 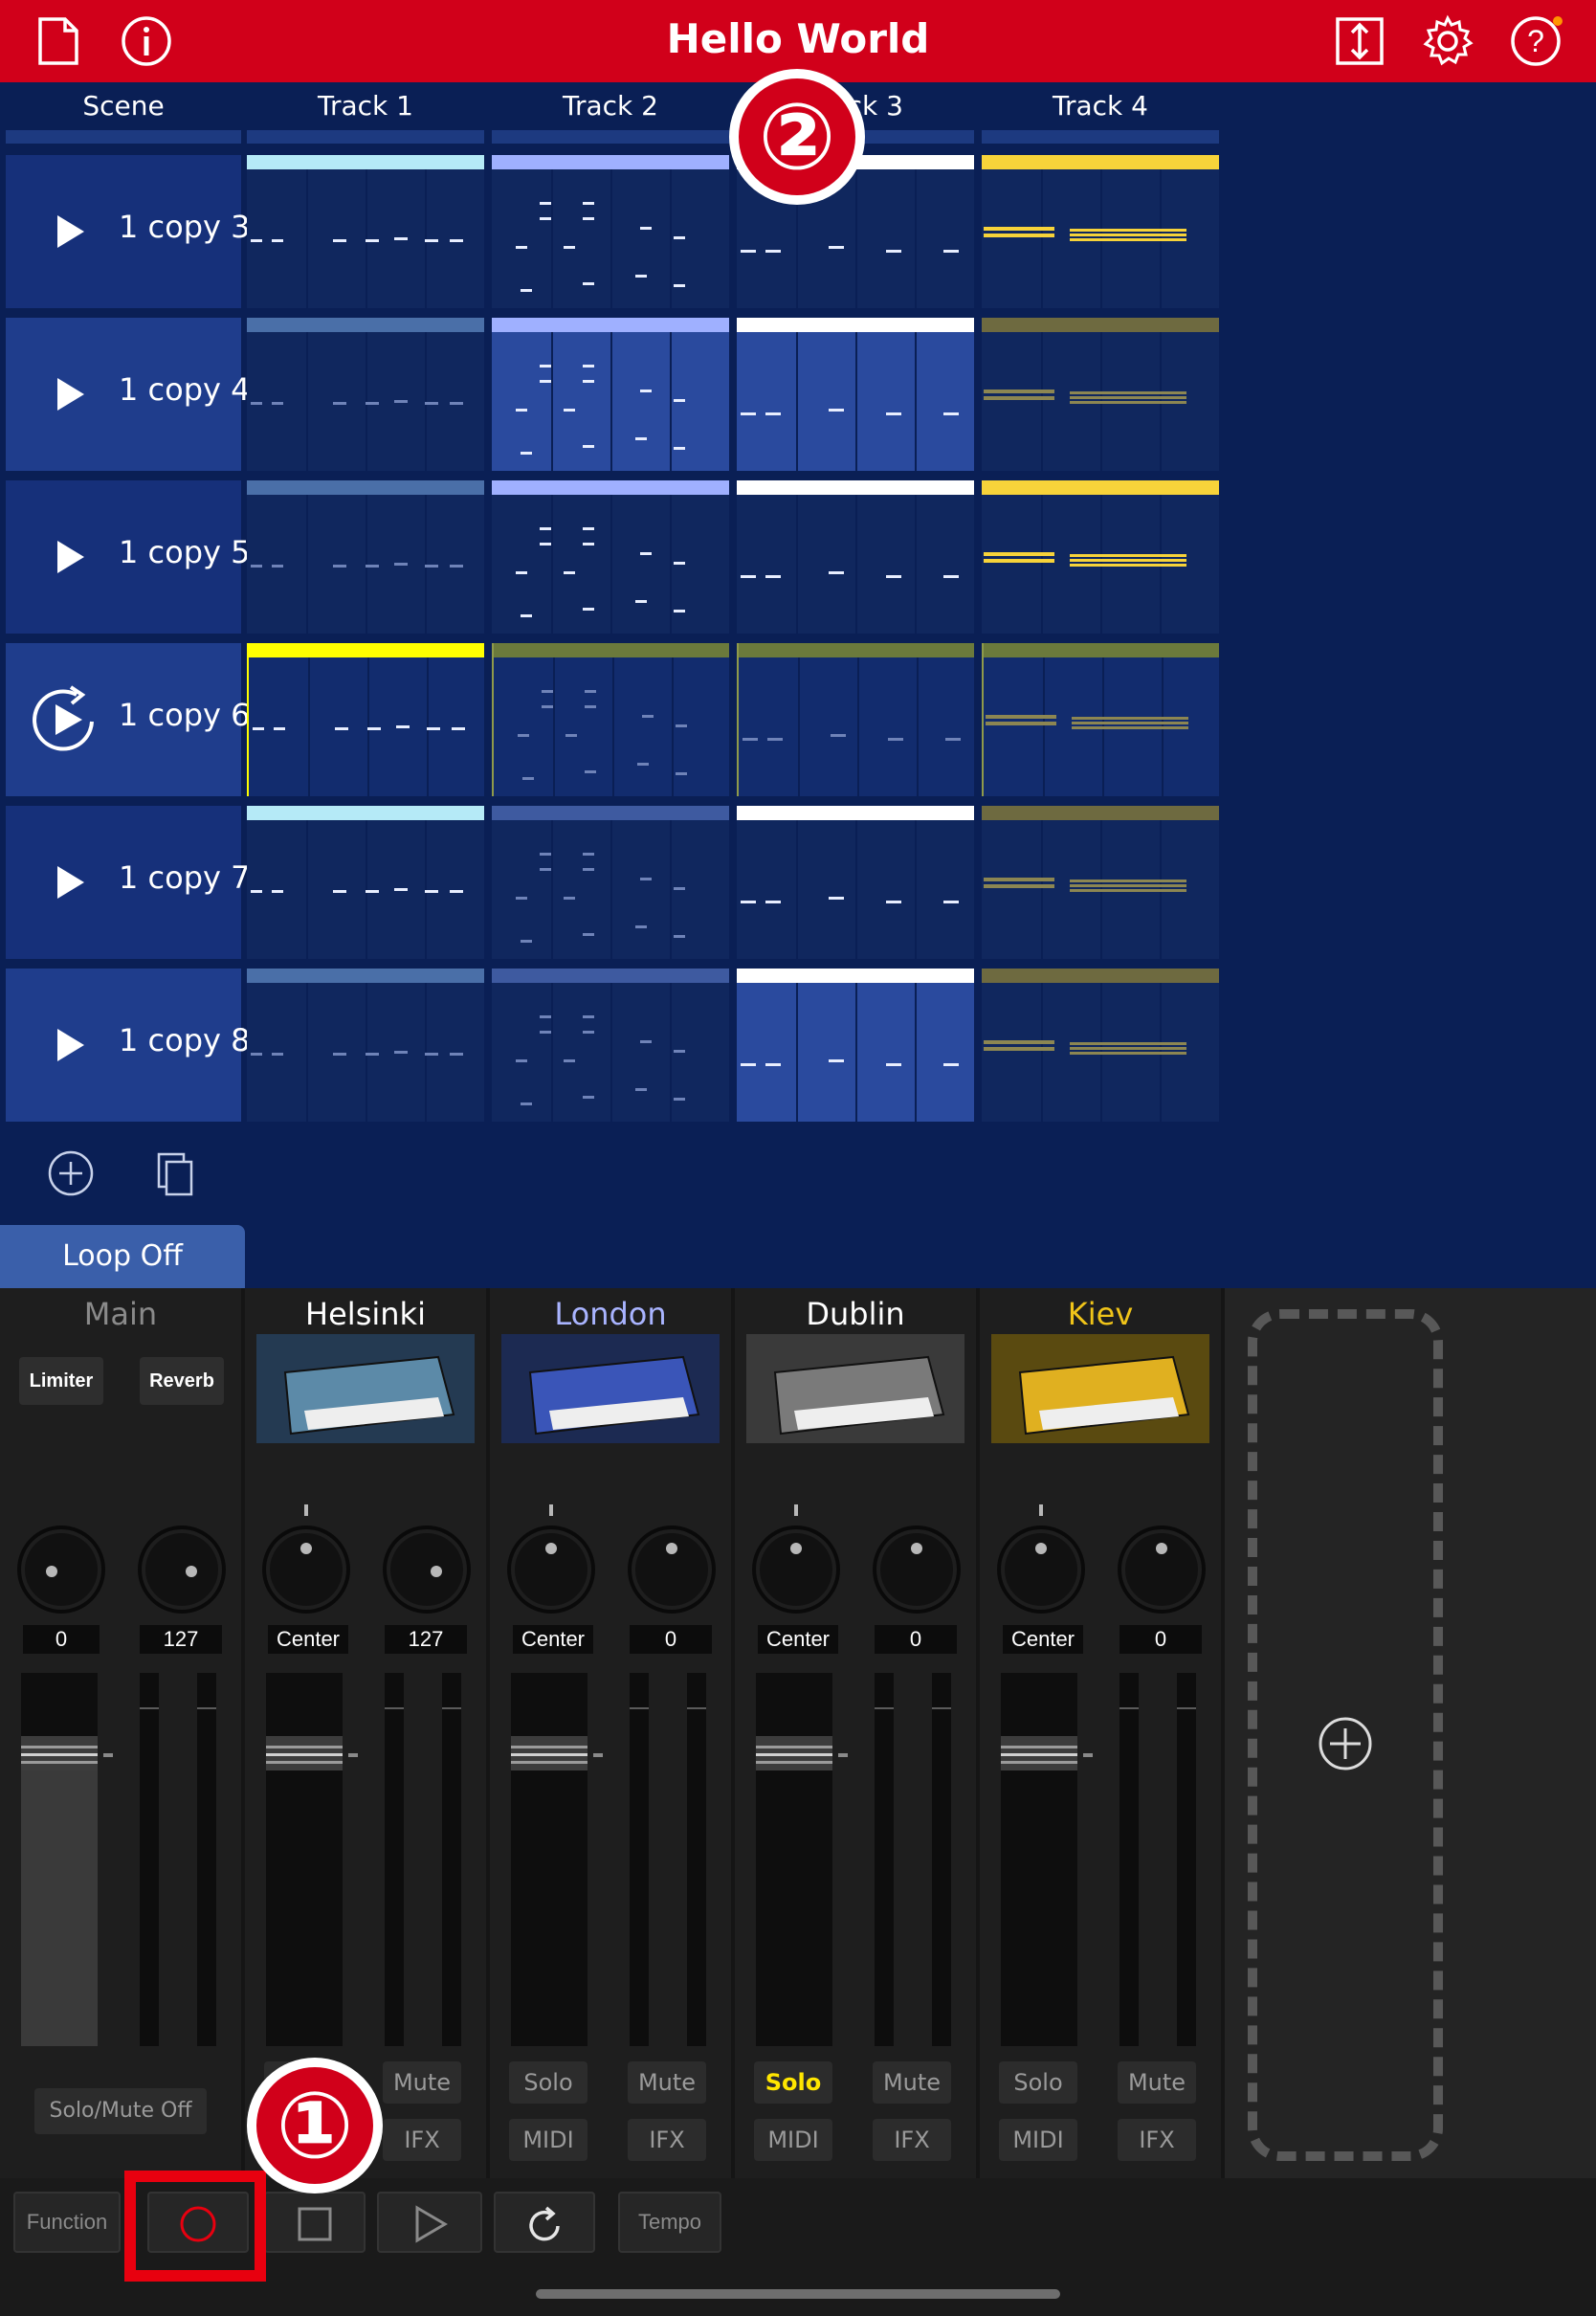 I want to click on strip-name: Dublin, so click(x=856, y=1314).